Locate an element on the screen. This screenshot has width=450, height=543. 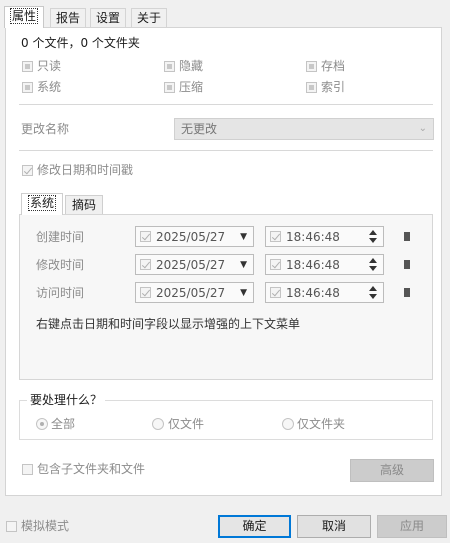
accessed-time-label: 访问时间 is located at coordinates (60, 293).